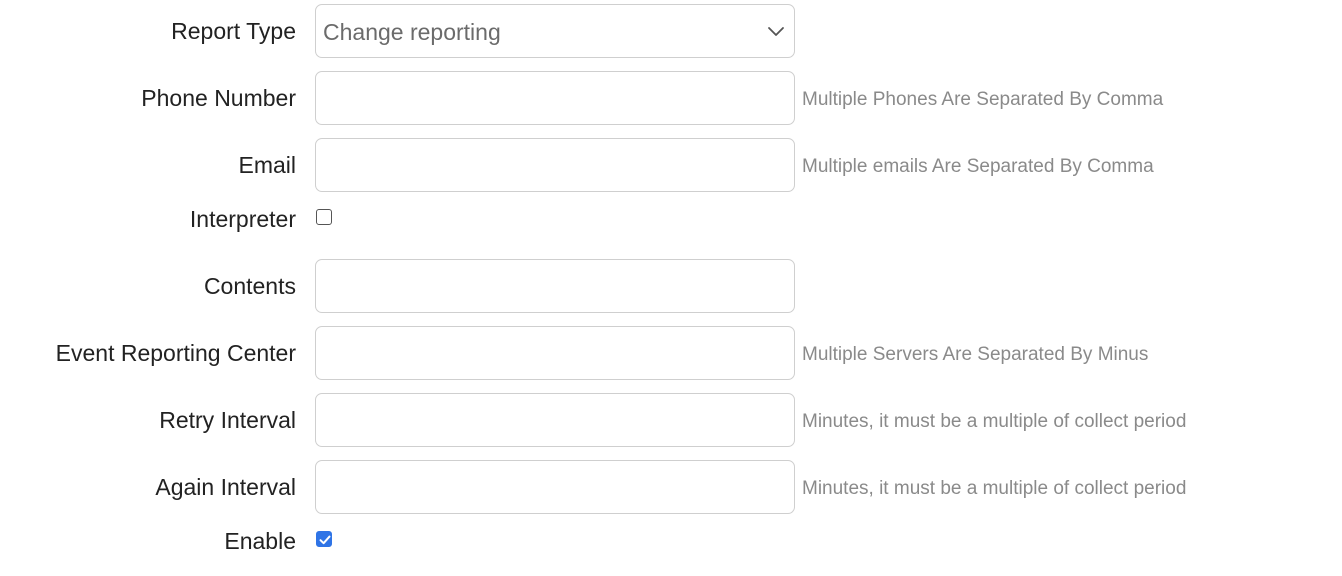  What do you see at coordinates (249, 286) in the screenshot?
I see `contents-label: Contents` at bounding box center [249, 286].